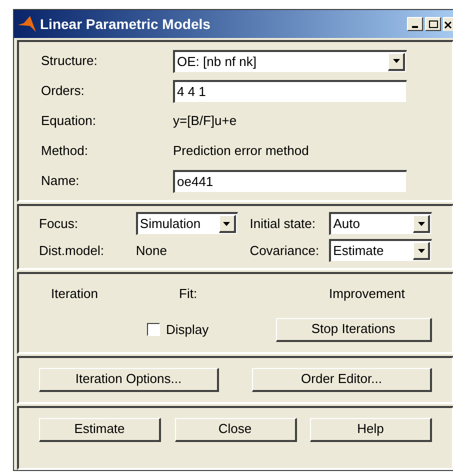 The height and width of the screenshot is (475, 453). Describe the element at coordinates (283, 223) in the screenshot. I see `field-label: Initial state:` at that location.